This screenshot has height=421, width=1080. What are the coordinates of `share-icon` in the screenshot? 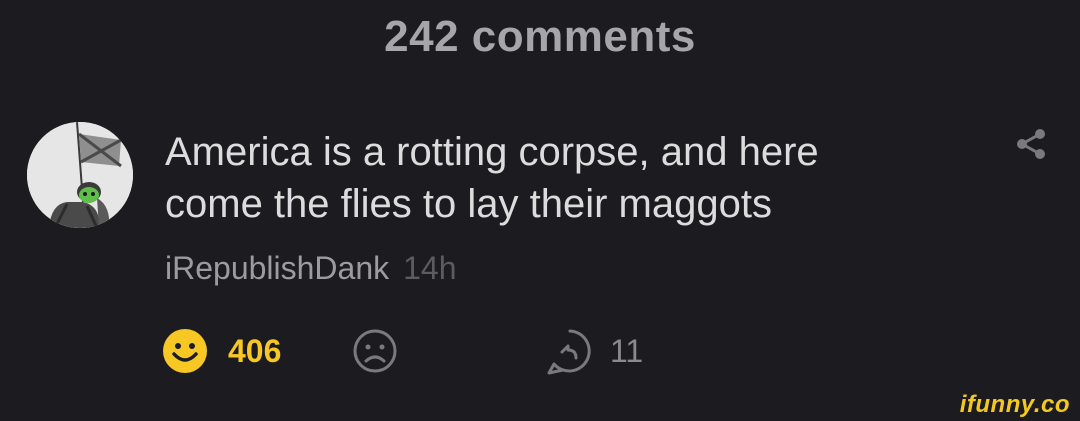 It's located at (1030, 144).